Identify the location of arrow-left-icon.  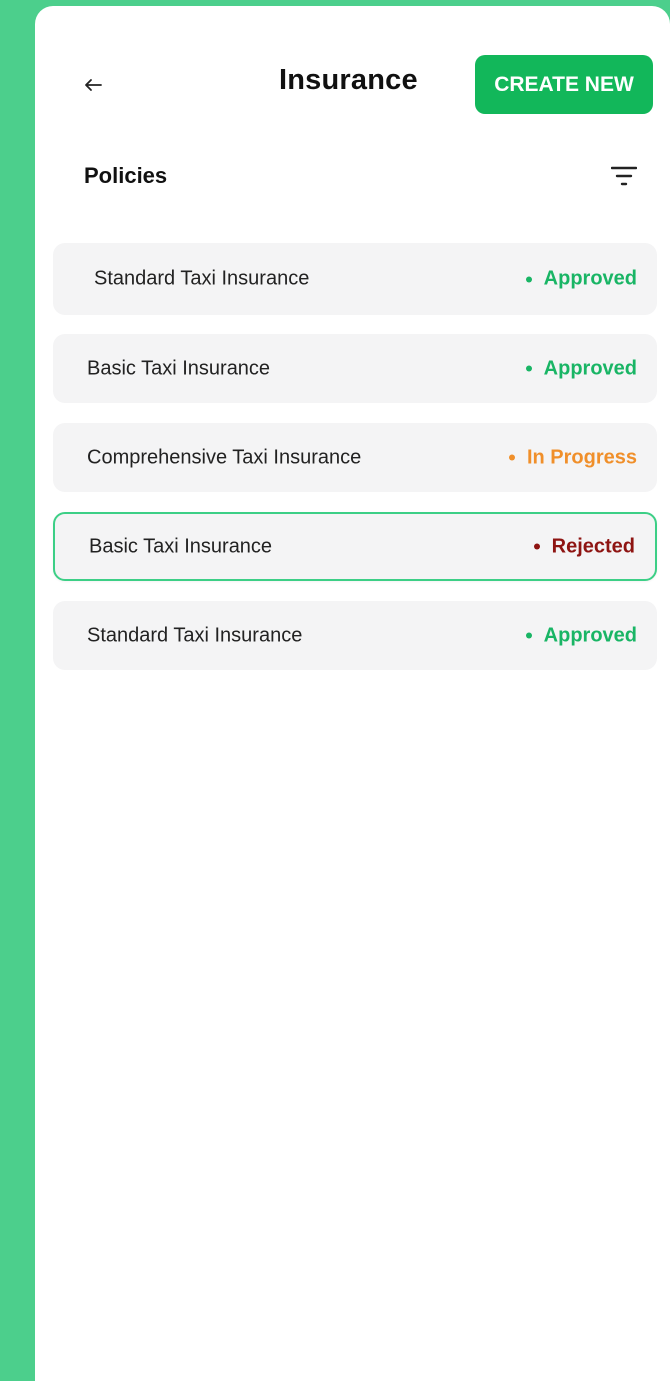
(93, 85).